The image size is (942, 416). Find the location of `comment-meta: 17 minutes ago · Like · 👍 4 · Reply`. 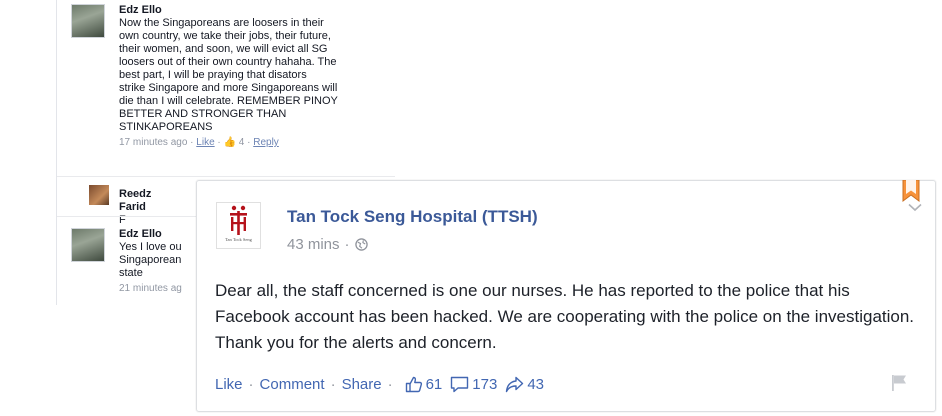

comment-meta: 17 minutes ago · Like · 👍 4 · Reply is located at coordinates (199, 142).